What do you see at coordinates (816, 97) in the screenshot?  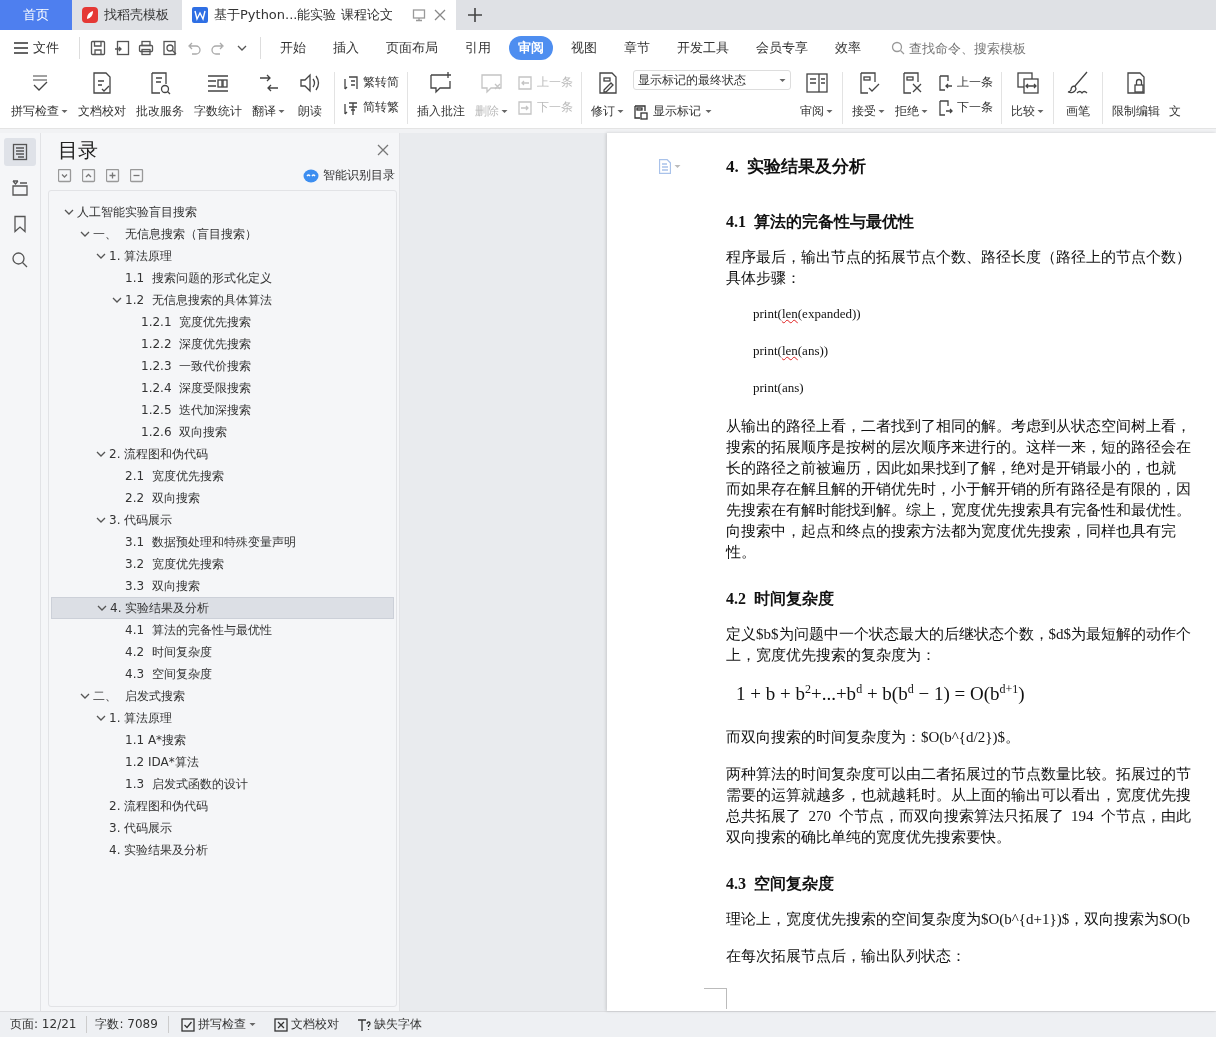 I see `ribbon-button: 审阅` at bounding box center [816, 97].